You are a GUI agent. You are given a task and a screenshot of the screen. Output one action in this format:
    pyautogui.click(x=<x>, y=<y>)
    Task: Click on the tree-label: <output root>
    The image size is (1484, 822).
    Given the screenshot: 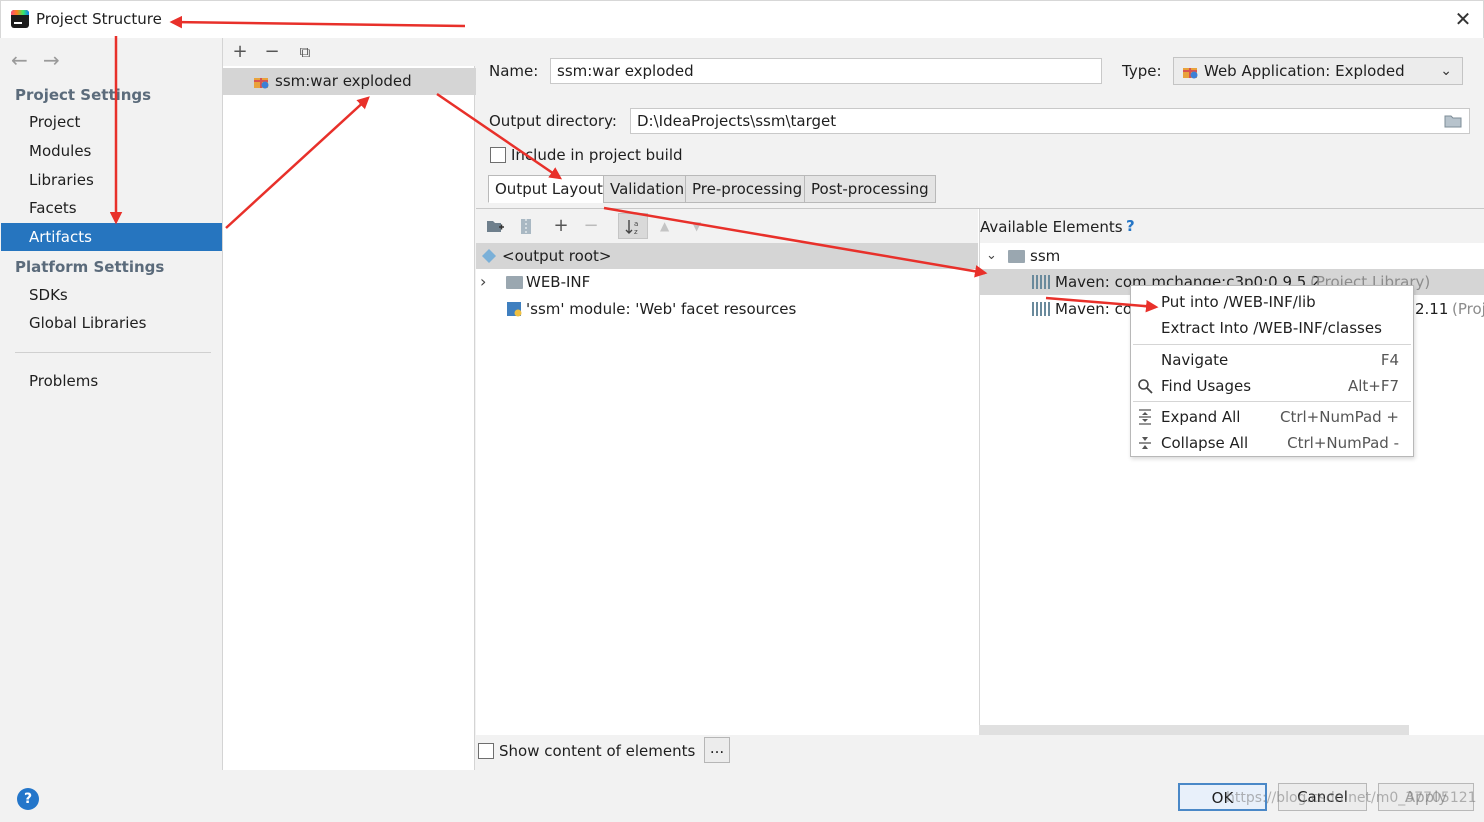 What is the action you would take?
    pyautogui.click(x=557, y=256)
    